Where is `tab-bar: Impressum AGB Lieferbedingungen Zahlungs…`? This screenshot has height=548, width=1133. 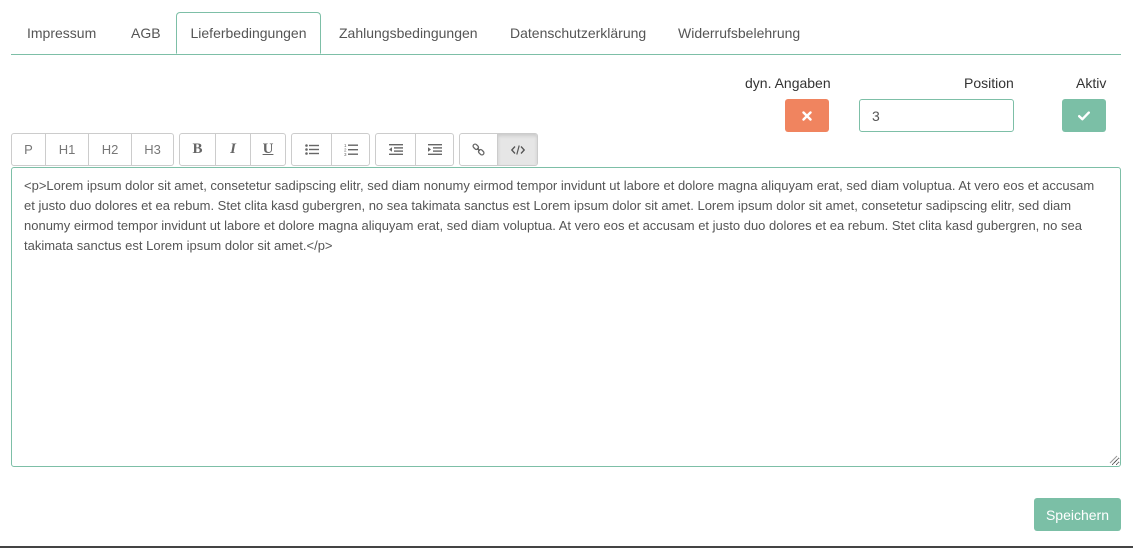 tab-bar: Impressum AGB Lieferbedingungen Zahlungs… is located at coordinates (566, 33).